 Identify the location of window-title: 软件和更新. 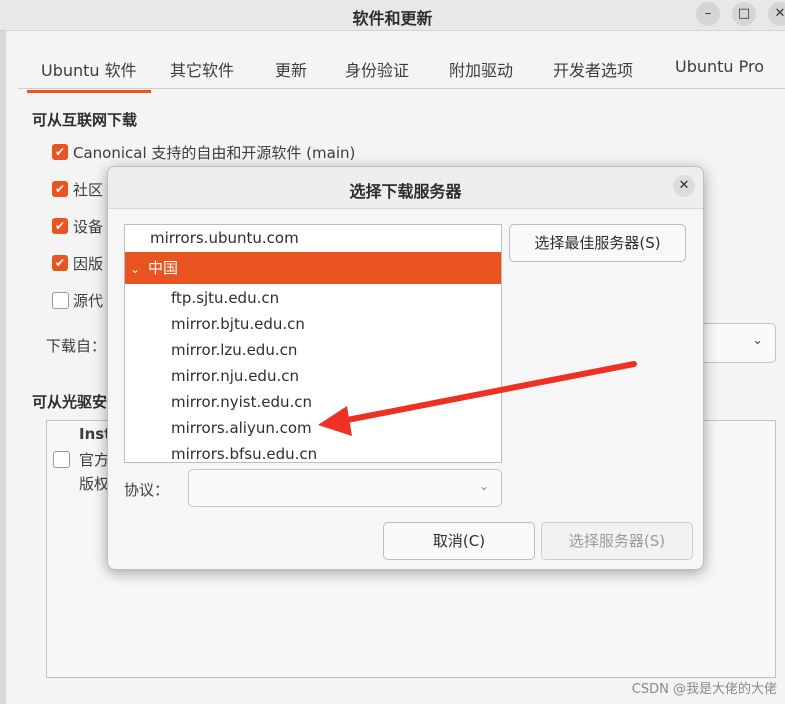
(392, 18).